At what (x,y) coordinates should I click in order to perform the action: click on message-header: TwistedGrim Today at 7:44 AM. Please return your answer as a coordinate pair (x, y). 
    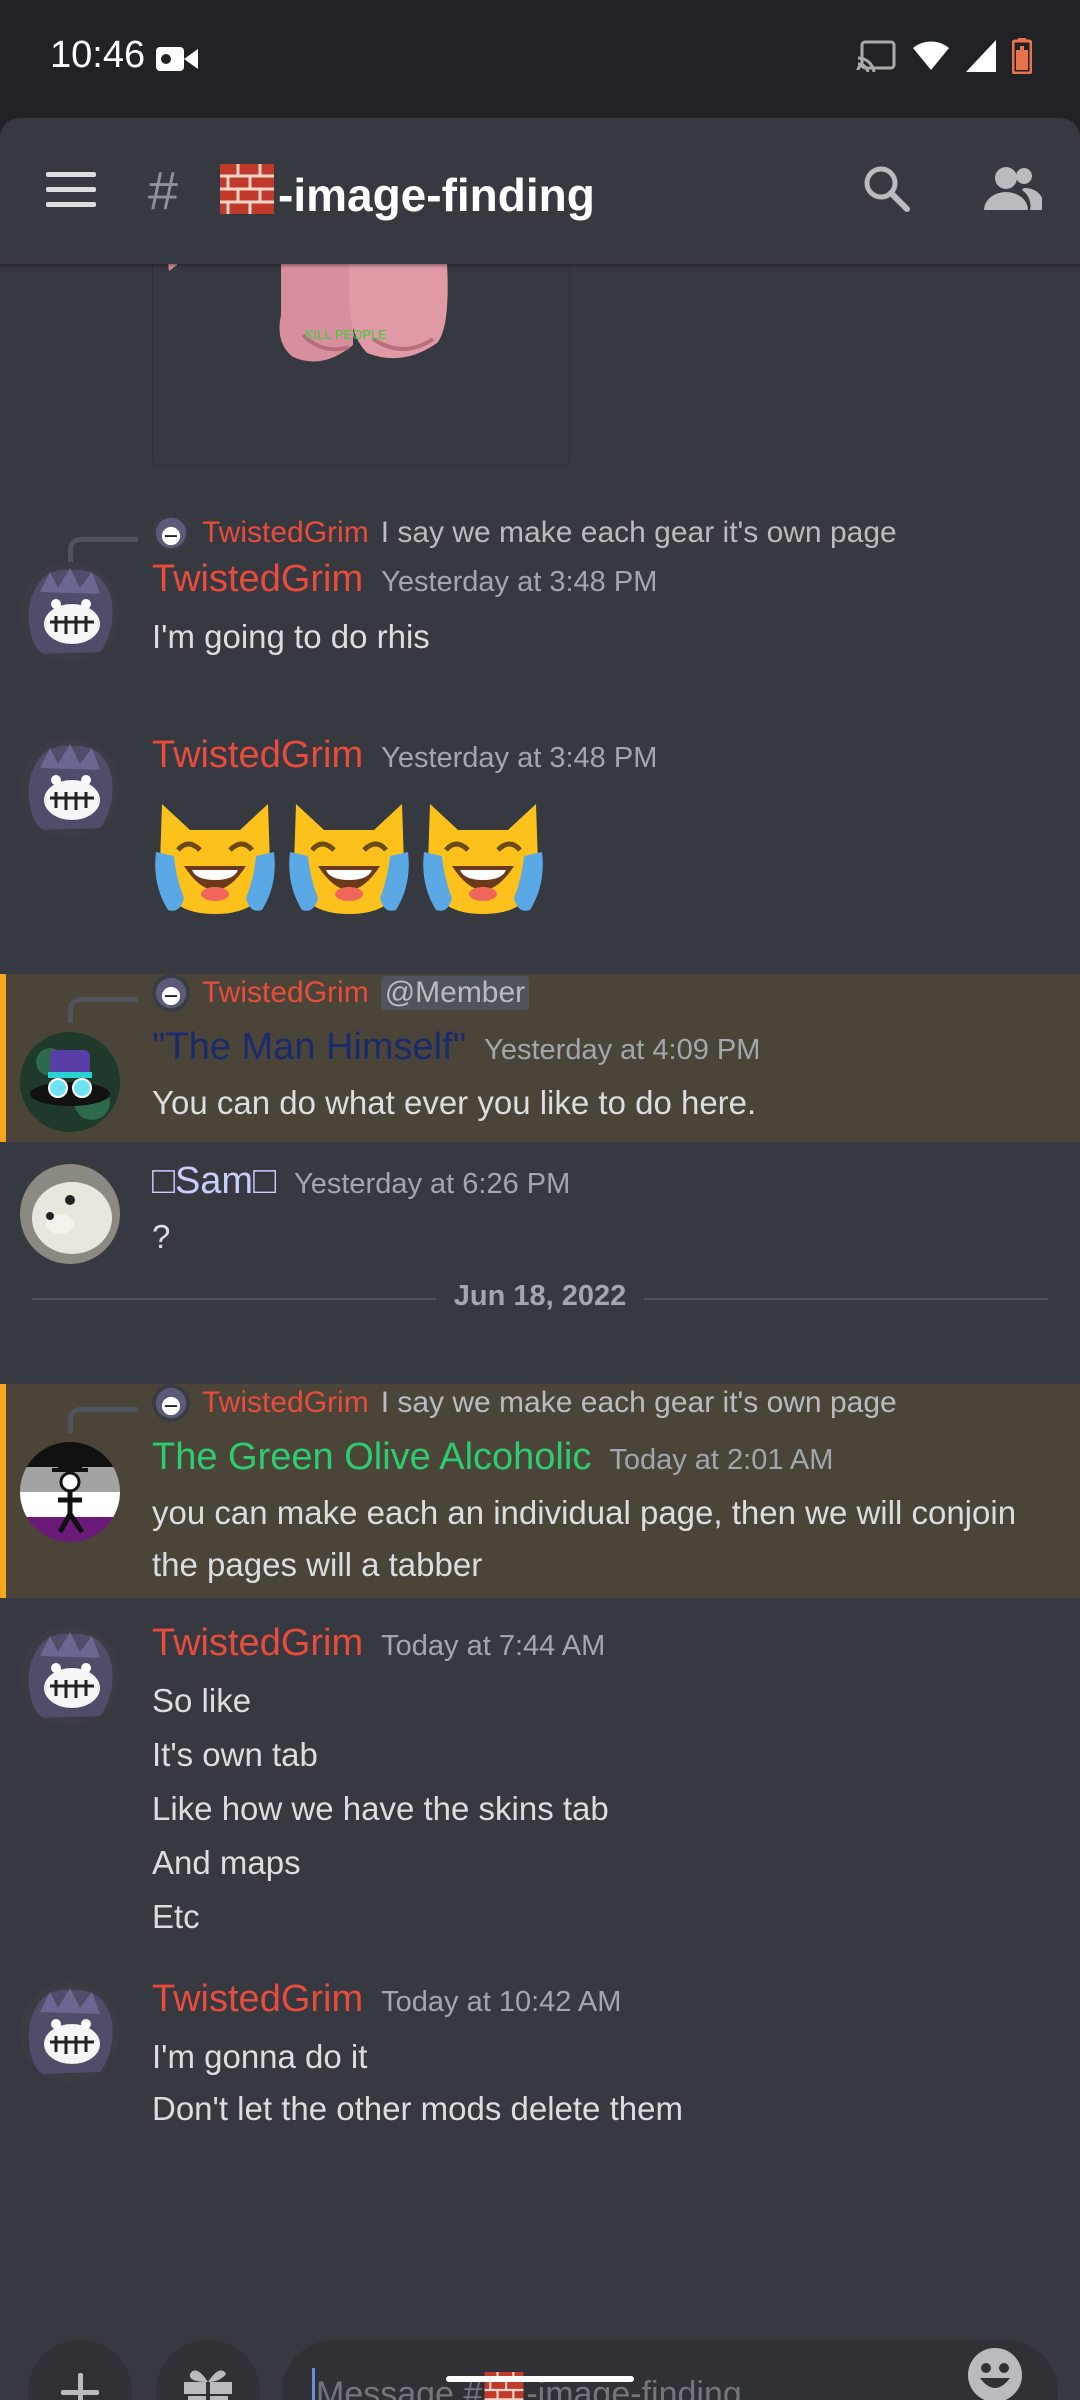
    Looking at the image, I should click on (378, 1643).